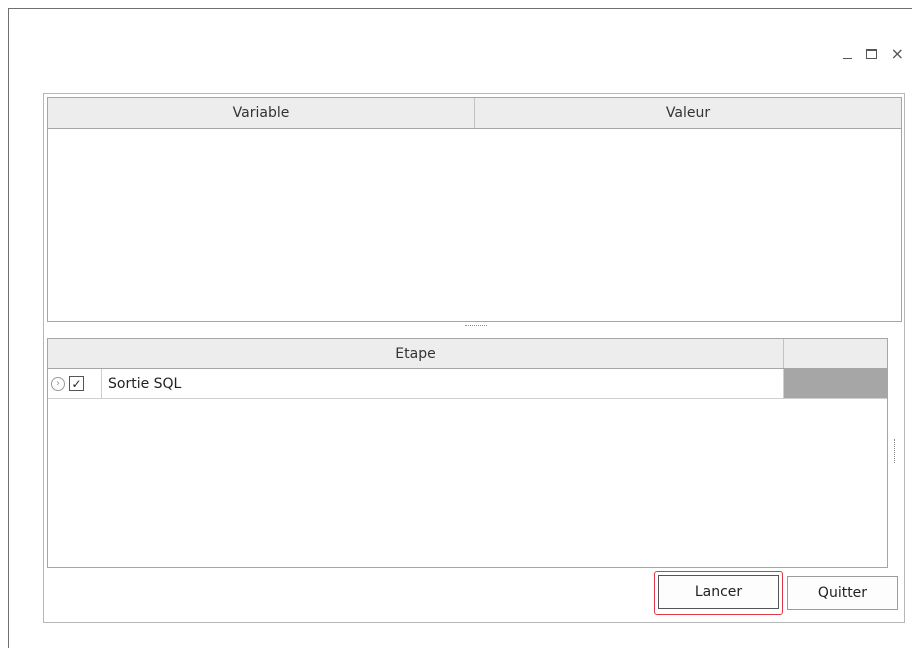  I want to click on maximize-icon, so click(871, 54).